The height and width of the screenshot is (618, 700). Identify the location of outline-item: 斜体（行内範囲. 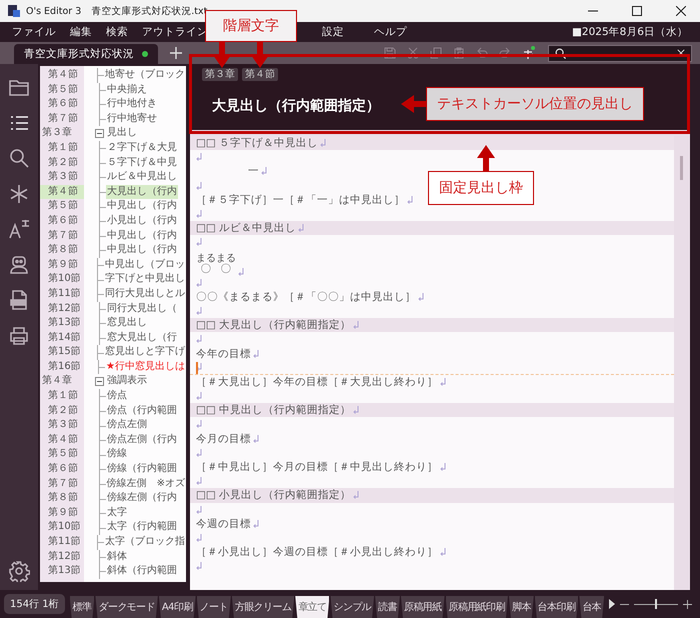
(142, 571).